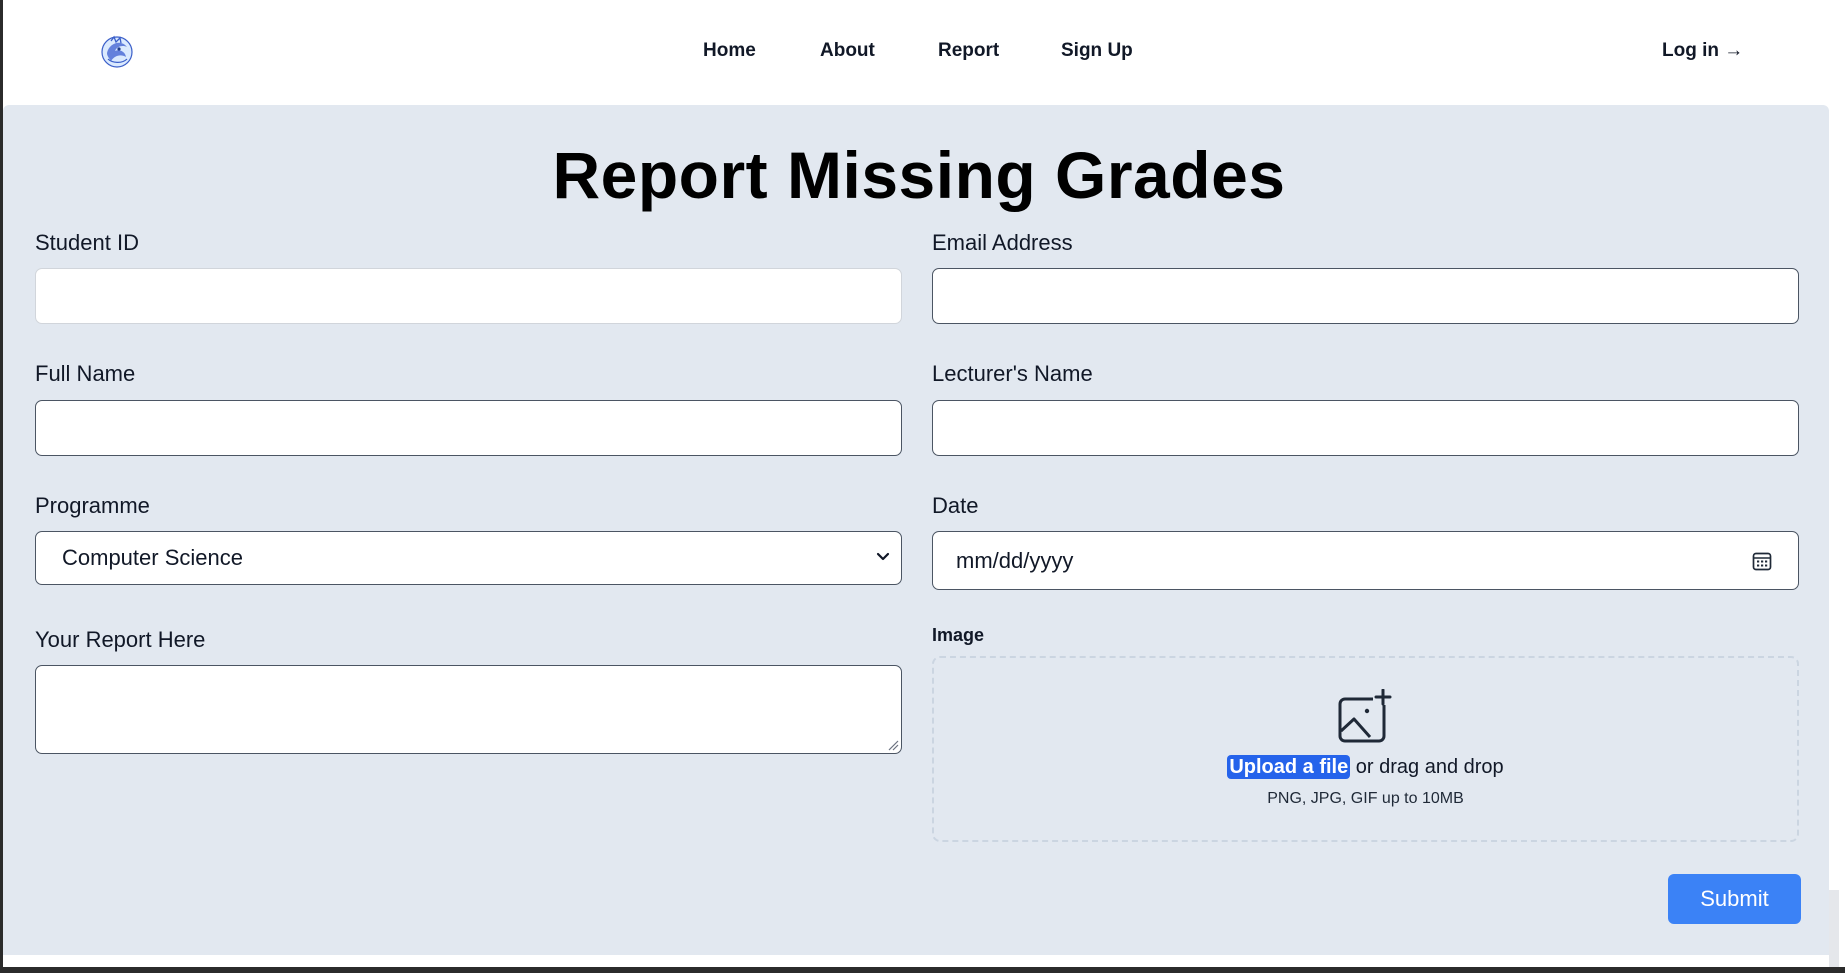 The image size is (1845, 973). What do you see at coordinates (1365, 560) in the screenshot?
I see `date-input: mm/dd/yyyy` at bounding box center [1365, 560].